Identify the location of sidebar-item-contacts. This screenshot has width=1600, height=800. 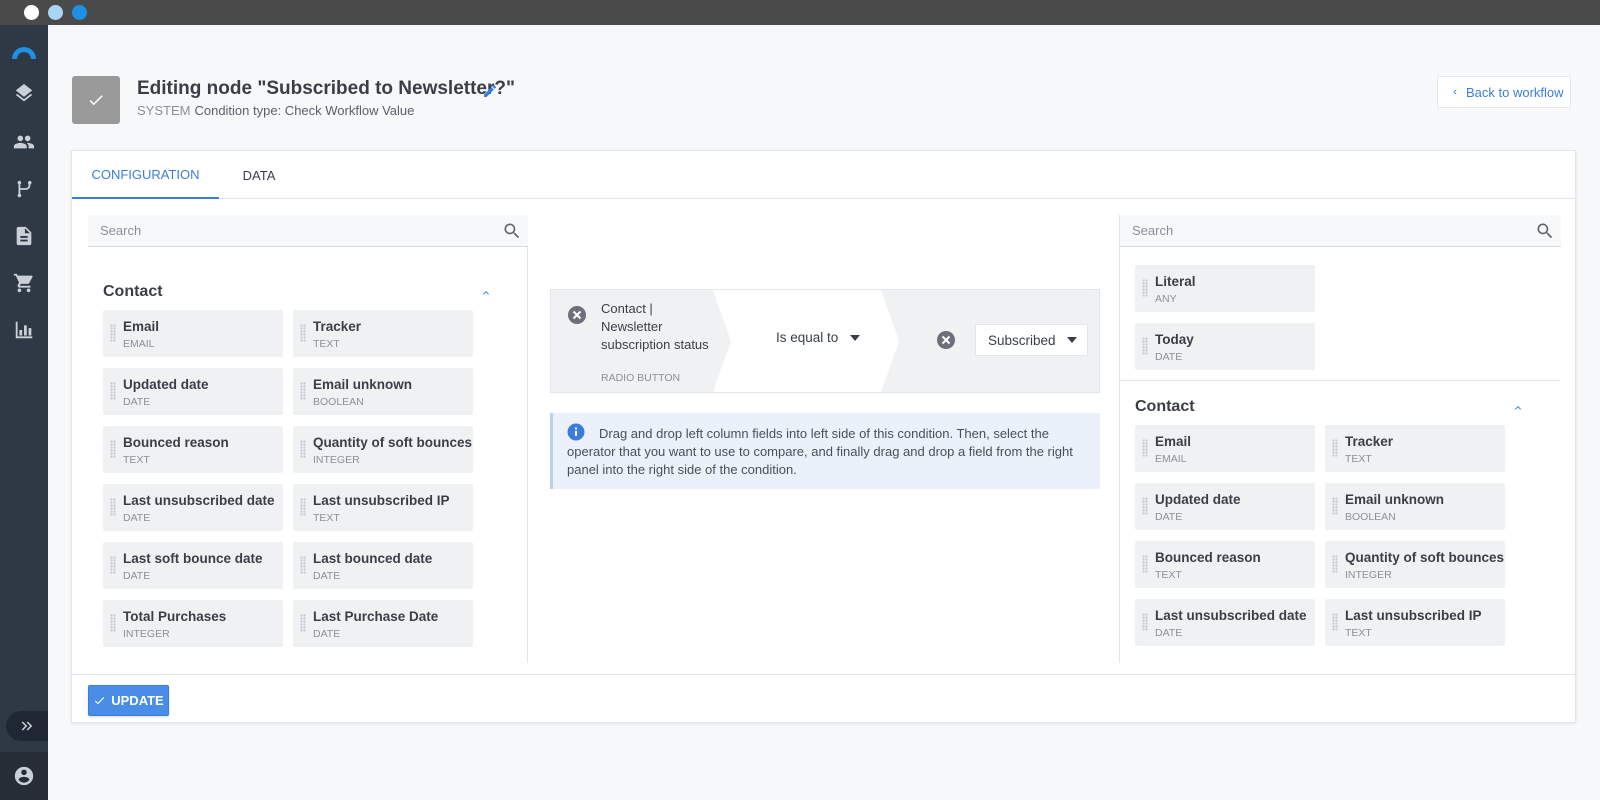
(24, 142).